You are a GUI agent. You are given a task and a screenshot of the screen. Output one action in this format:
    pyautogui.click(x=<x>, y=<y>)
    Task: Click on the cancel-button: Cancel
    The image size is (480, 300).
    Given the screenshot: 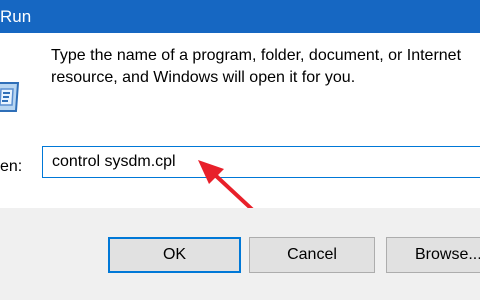 What is the action you would take?
    pyautogui.click(x=312, y=255)
    